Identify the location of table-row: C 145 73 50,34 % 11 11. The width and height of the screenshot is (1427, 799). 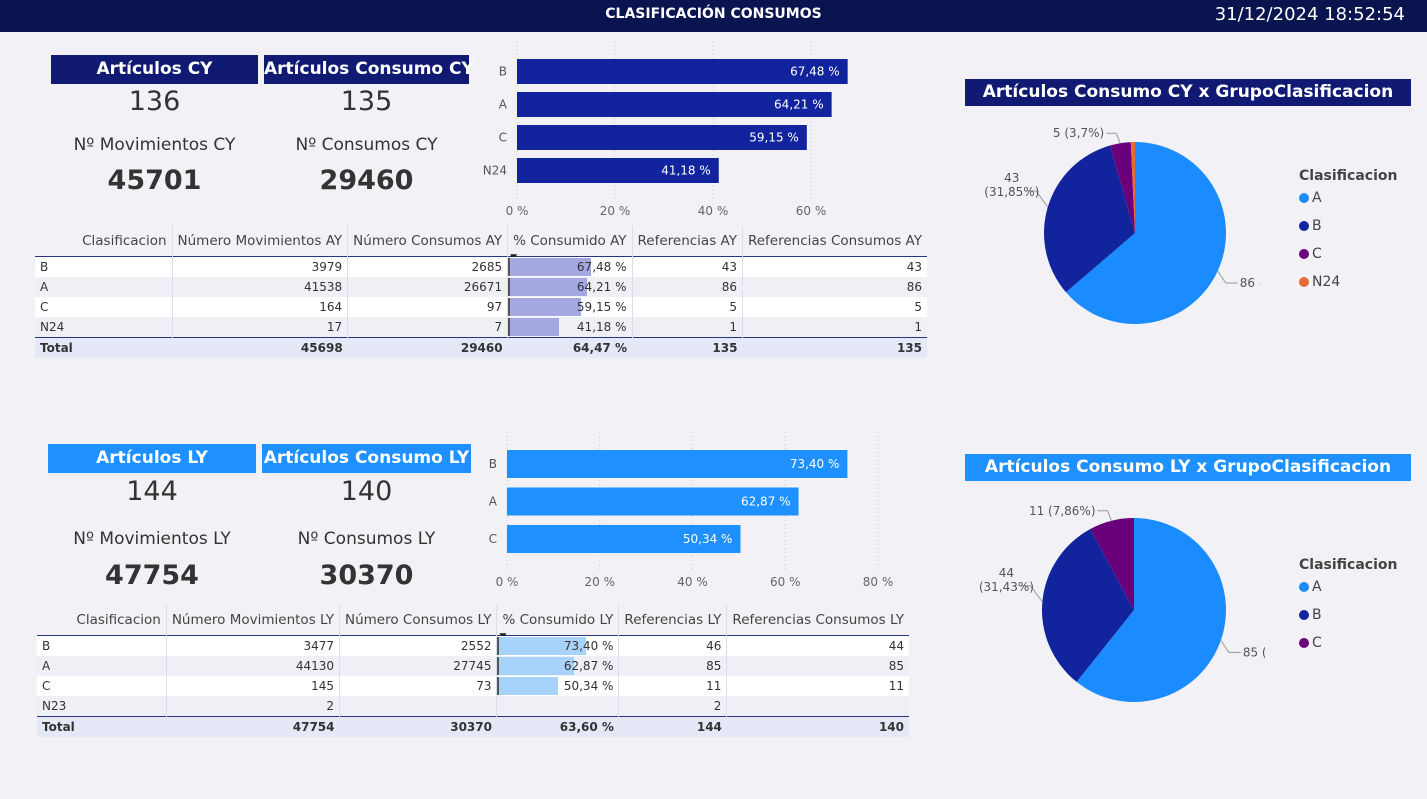
(473, 686).